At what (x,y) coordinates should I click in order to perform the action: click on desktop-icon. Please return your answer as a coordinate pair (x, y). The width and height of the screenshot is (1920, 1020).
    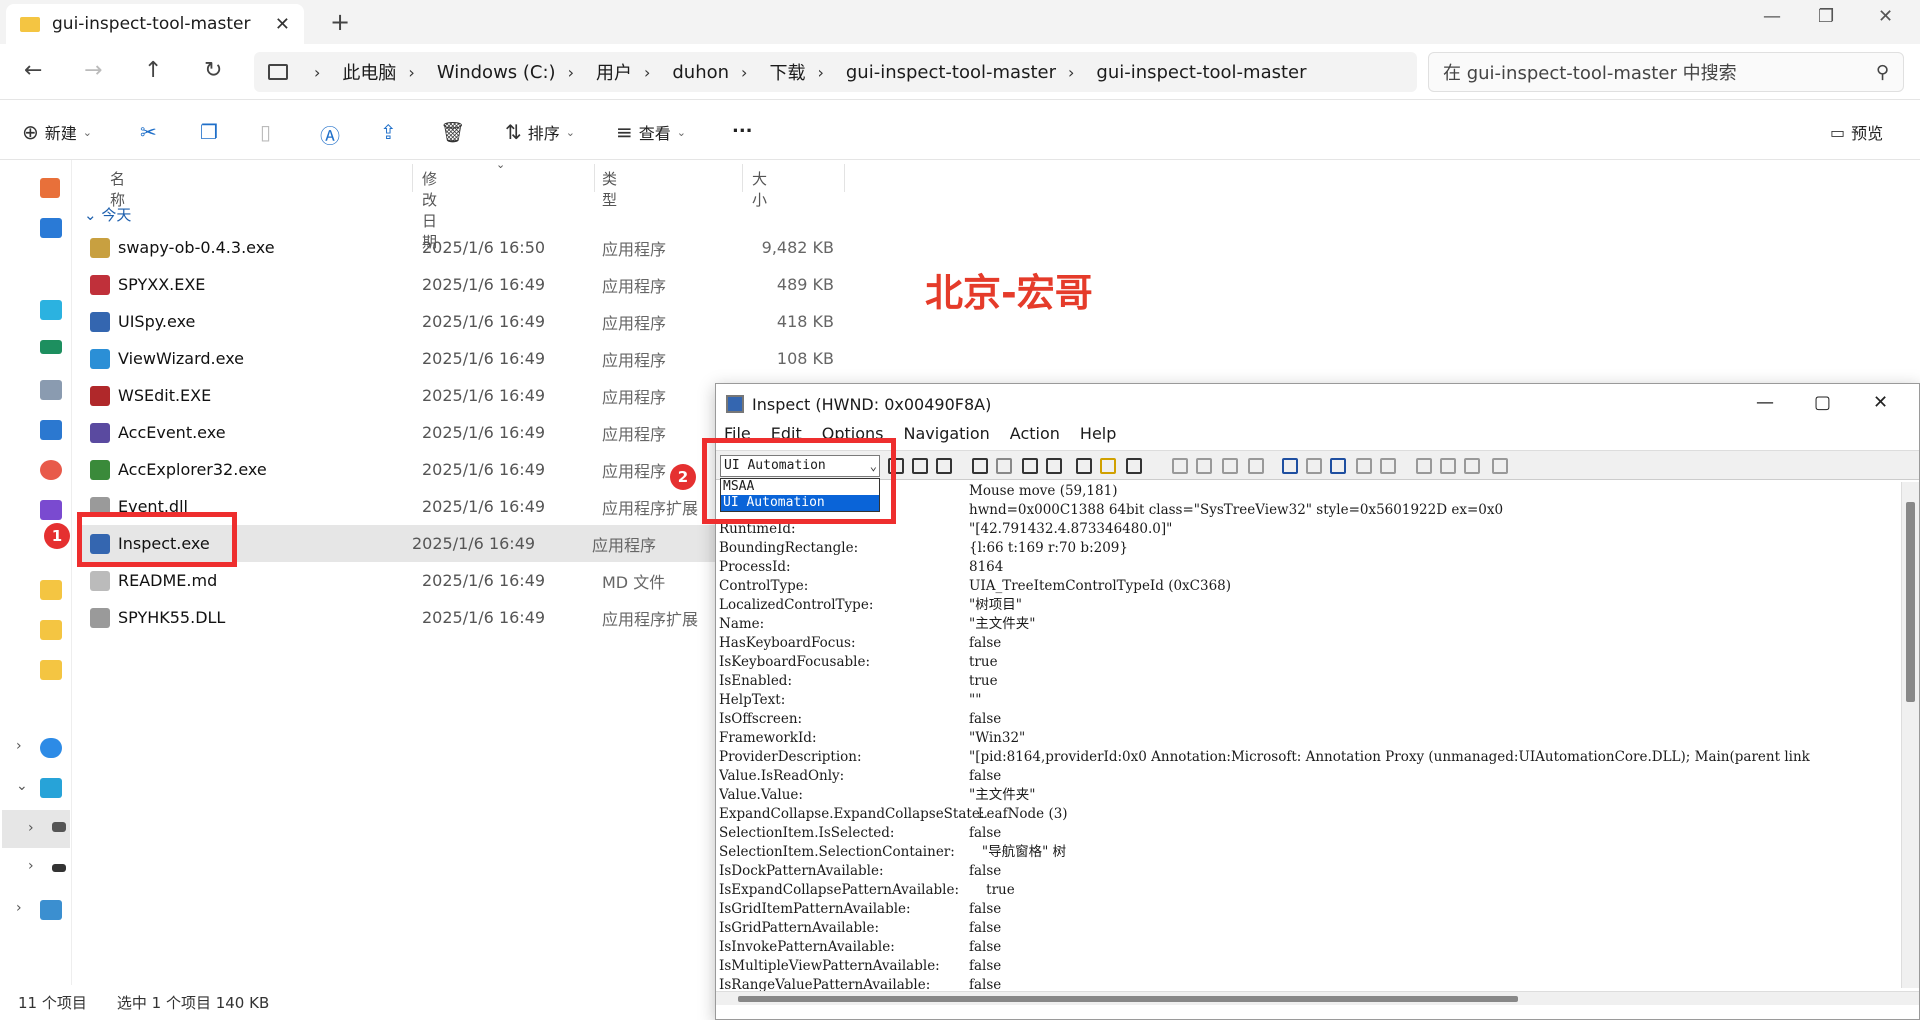
    Looking at the image, I should click on (51, 310).